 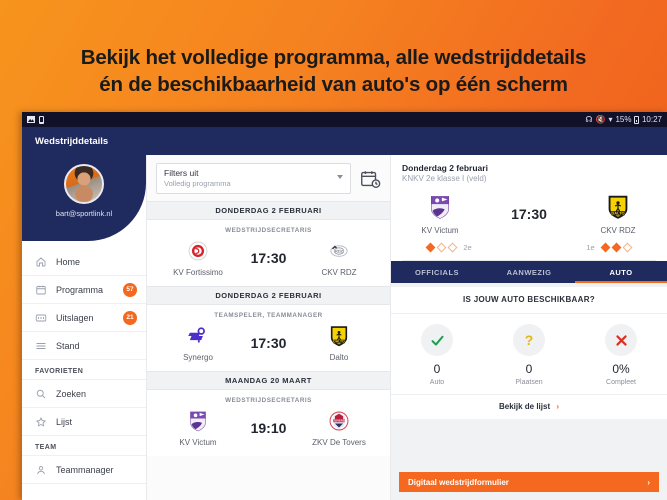 What do you see at coordinates (529, 300) in the screenshot?
I see `auto-question: IS JOUW AUTO BESCHIKBAAR?` at bounding box center [529, 300].